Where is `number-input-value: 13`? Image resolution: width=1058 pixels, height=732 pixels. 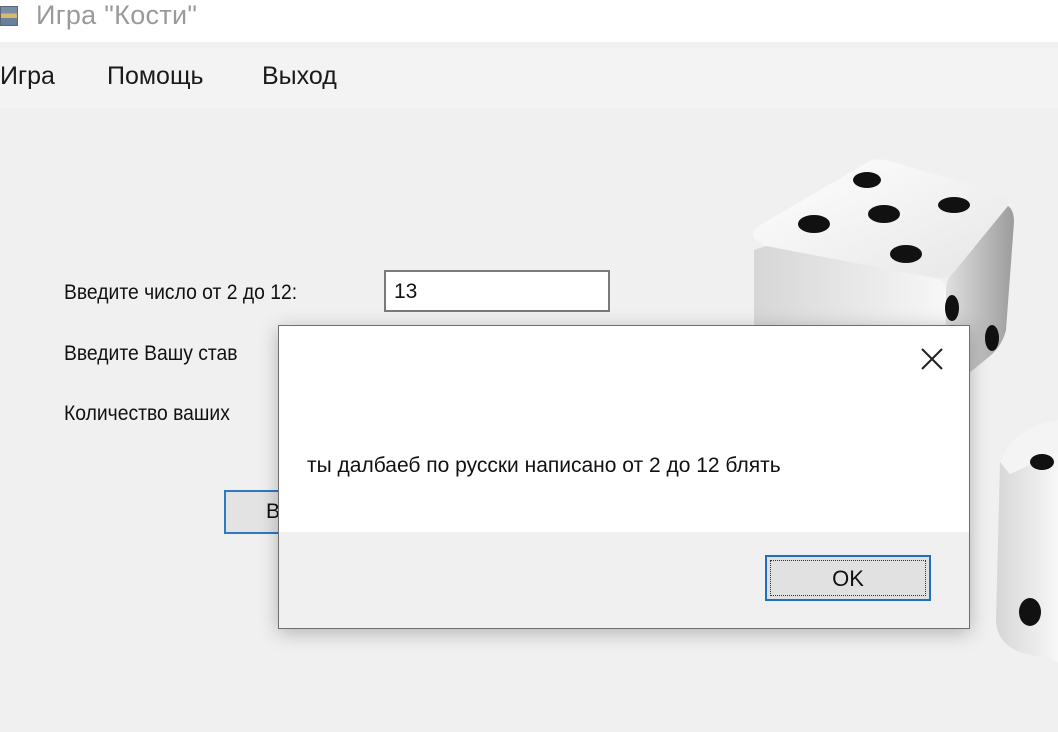 number-input-value: 13 is located at coordinates (406, 291).